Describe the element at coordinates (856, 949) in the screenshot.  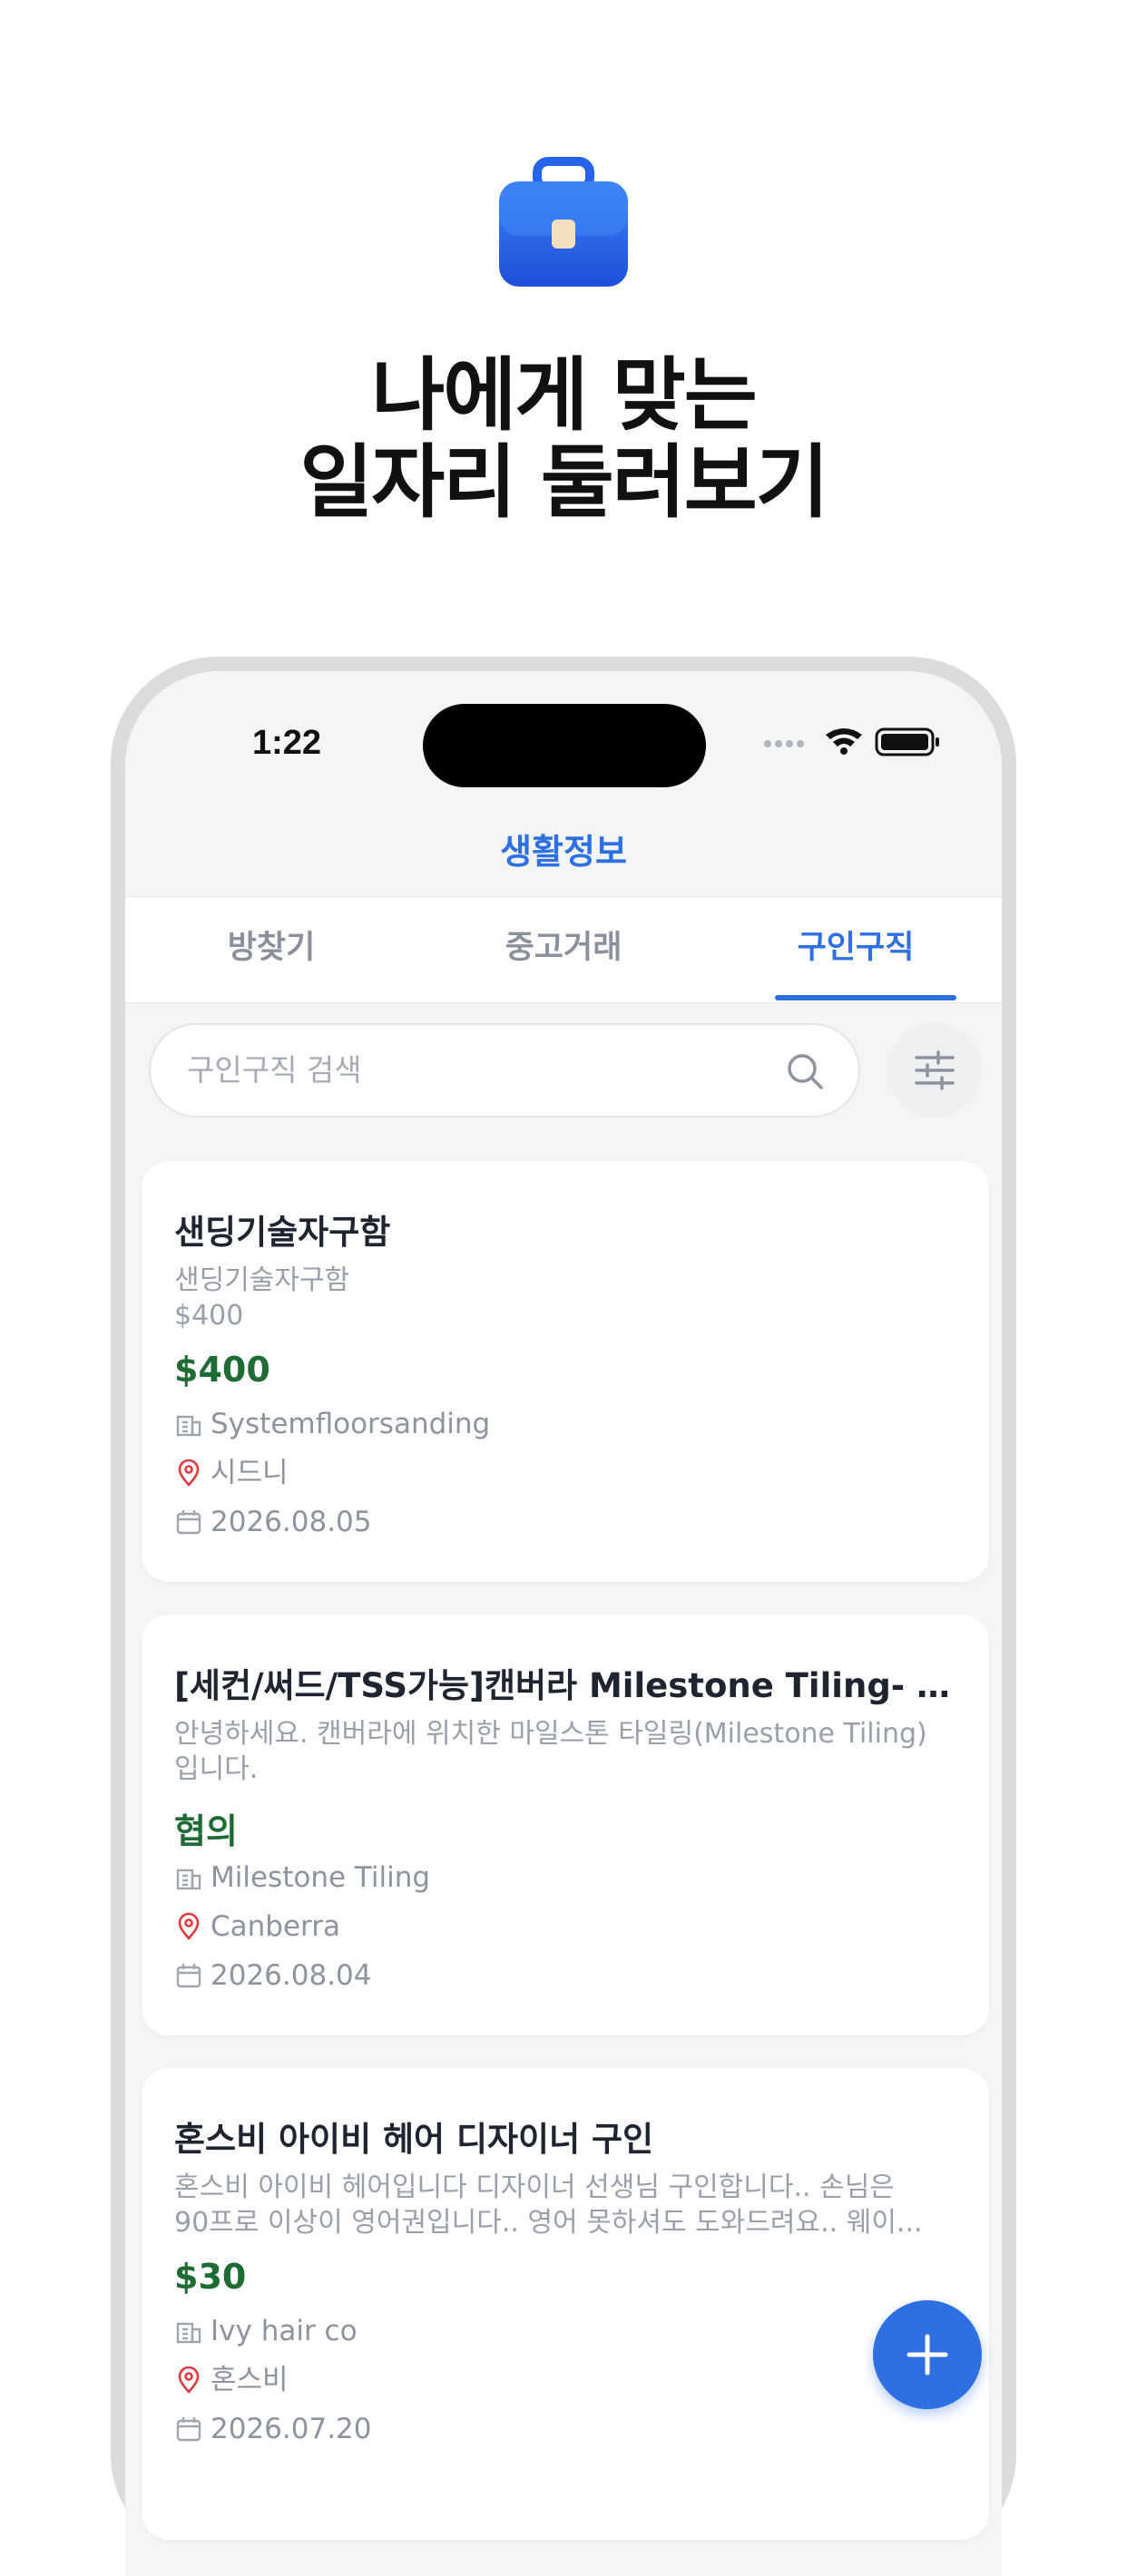
I see `tab-jobs: 구인구직` at that location.